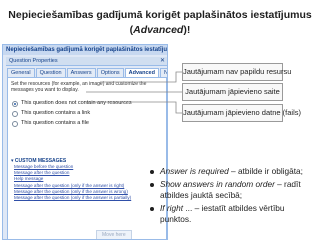 The height and width of the screenshot is (240, 320). I want to click on radio-file: This question contains a file, so click(50, 123).